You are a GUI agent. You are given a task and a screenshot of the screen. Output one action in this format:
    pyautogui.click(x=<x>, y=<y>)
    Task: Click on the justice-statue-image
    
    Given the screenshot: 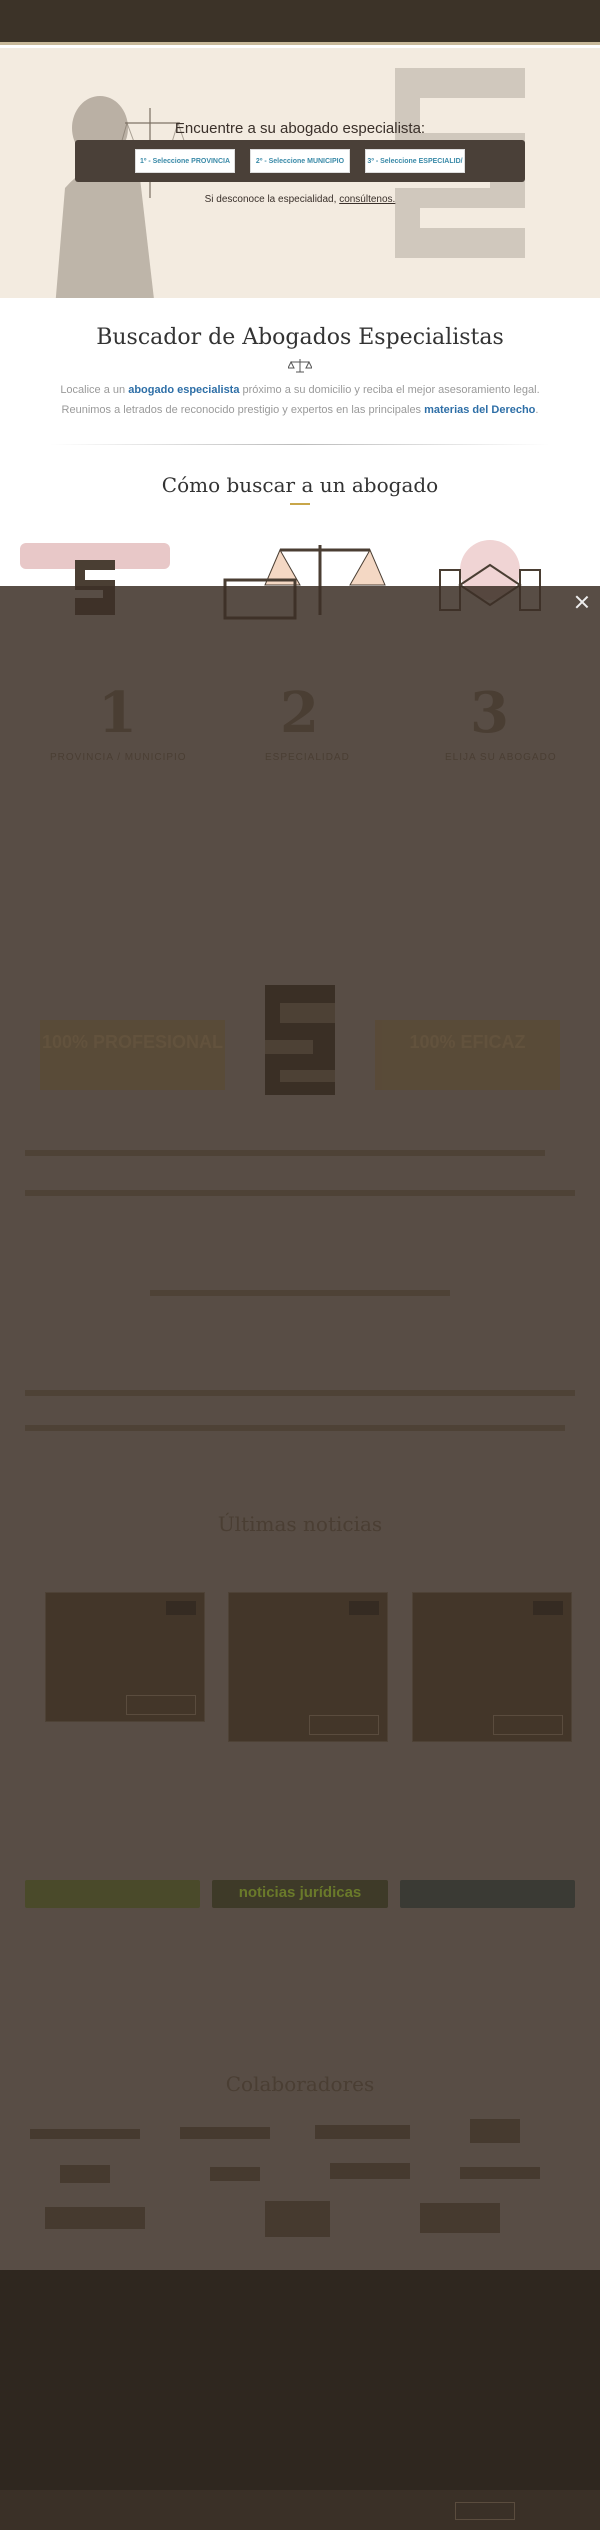 What is the action you would take?
    pyautogui.click(x=123, y=197)
    